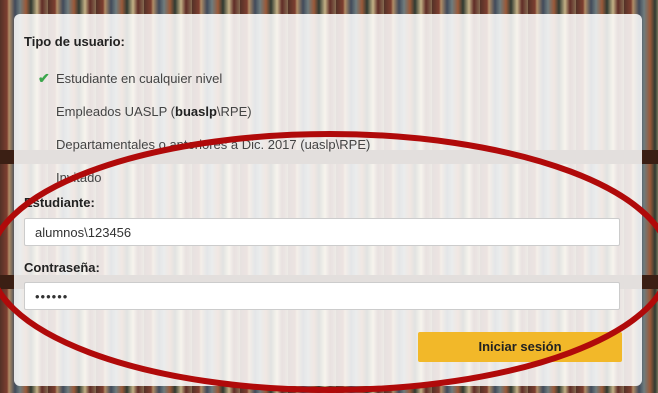 The image size is (658, 393). What do you see at coordinates (74, 41) in the screenshot?
I see `user-type-title: Tipo de usuario:` at bounding box center [74, 41].